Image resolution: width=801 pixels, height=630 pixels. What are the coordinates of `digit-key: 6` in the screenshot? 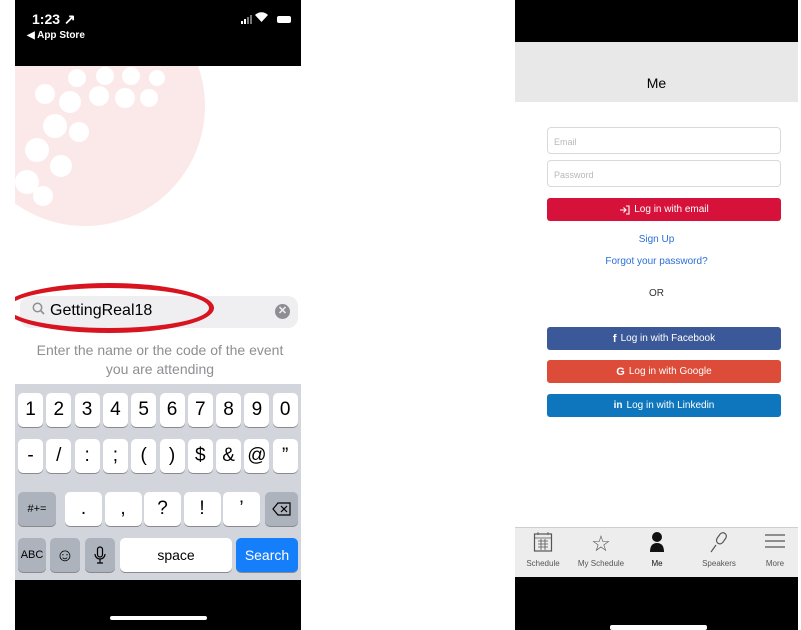 It's located at (172, 410).